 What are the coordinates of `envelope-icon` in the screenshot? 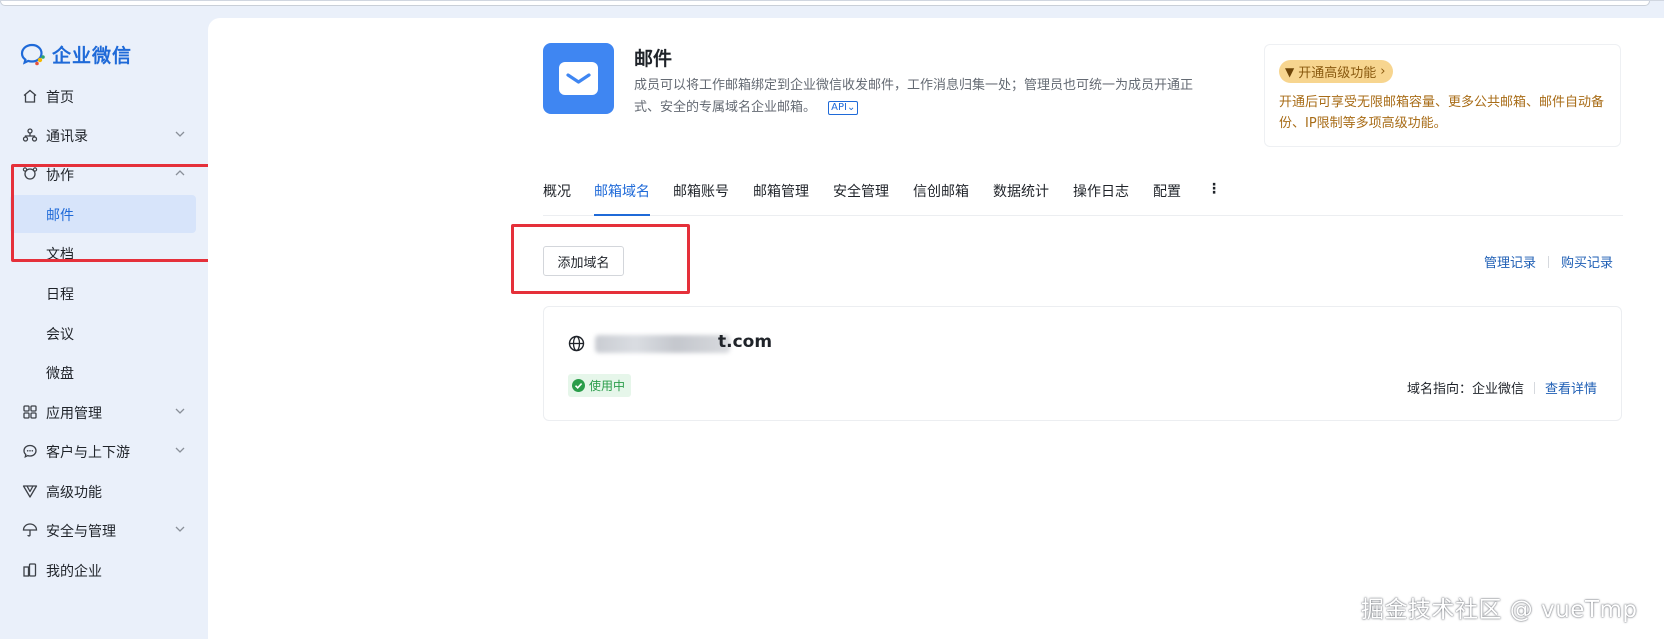 It's located at (578, 78).